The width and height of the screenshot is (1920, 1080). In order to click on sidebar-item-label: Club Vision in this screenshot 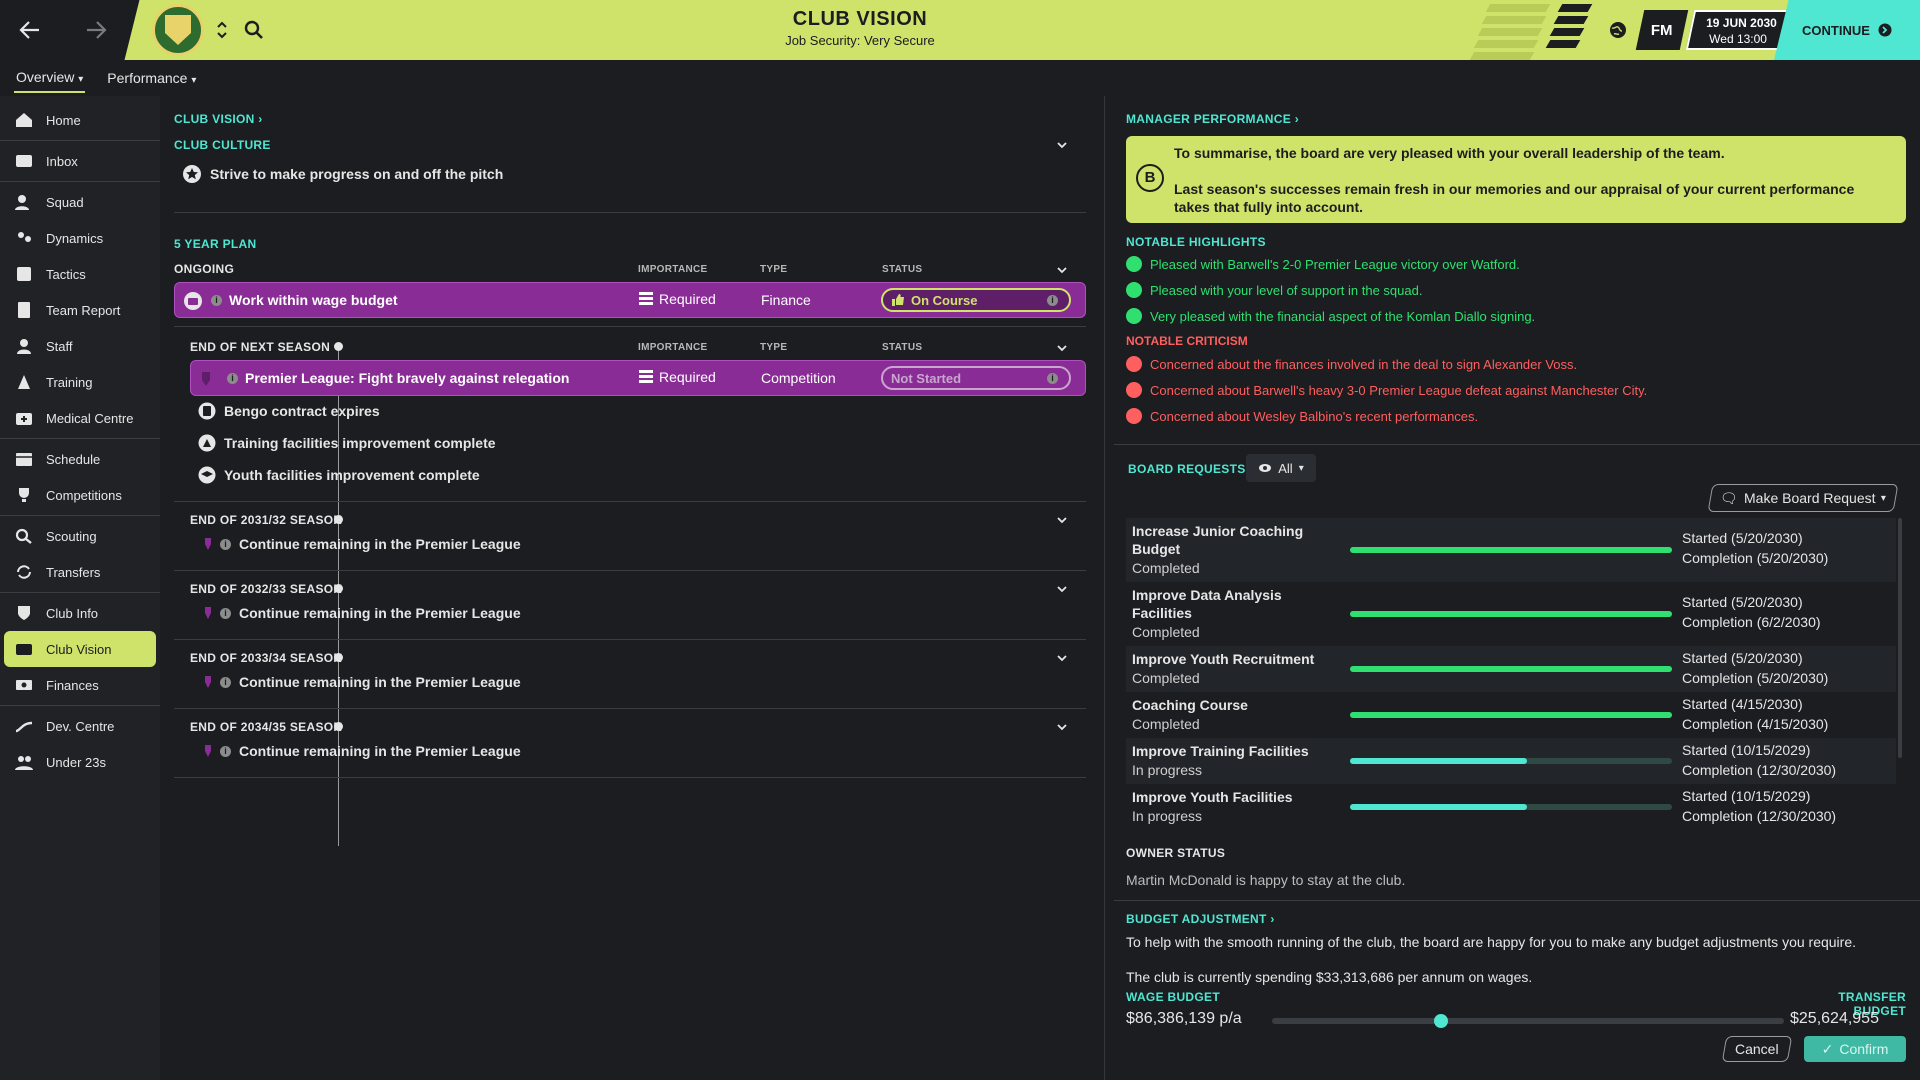, I will do `click(79, 649)`.